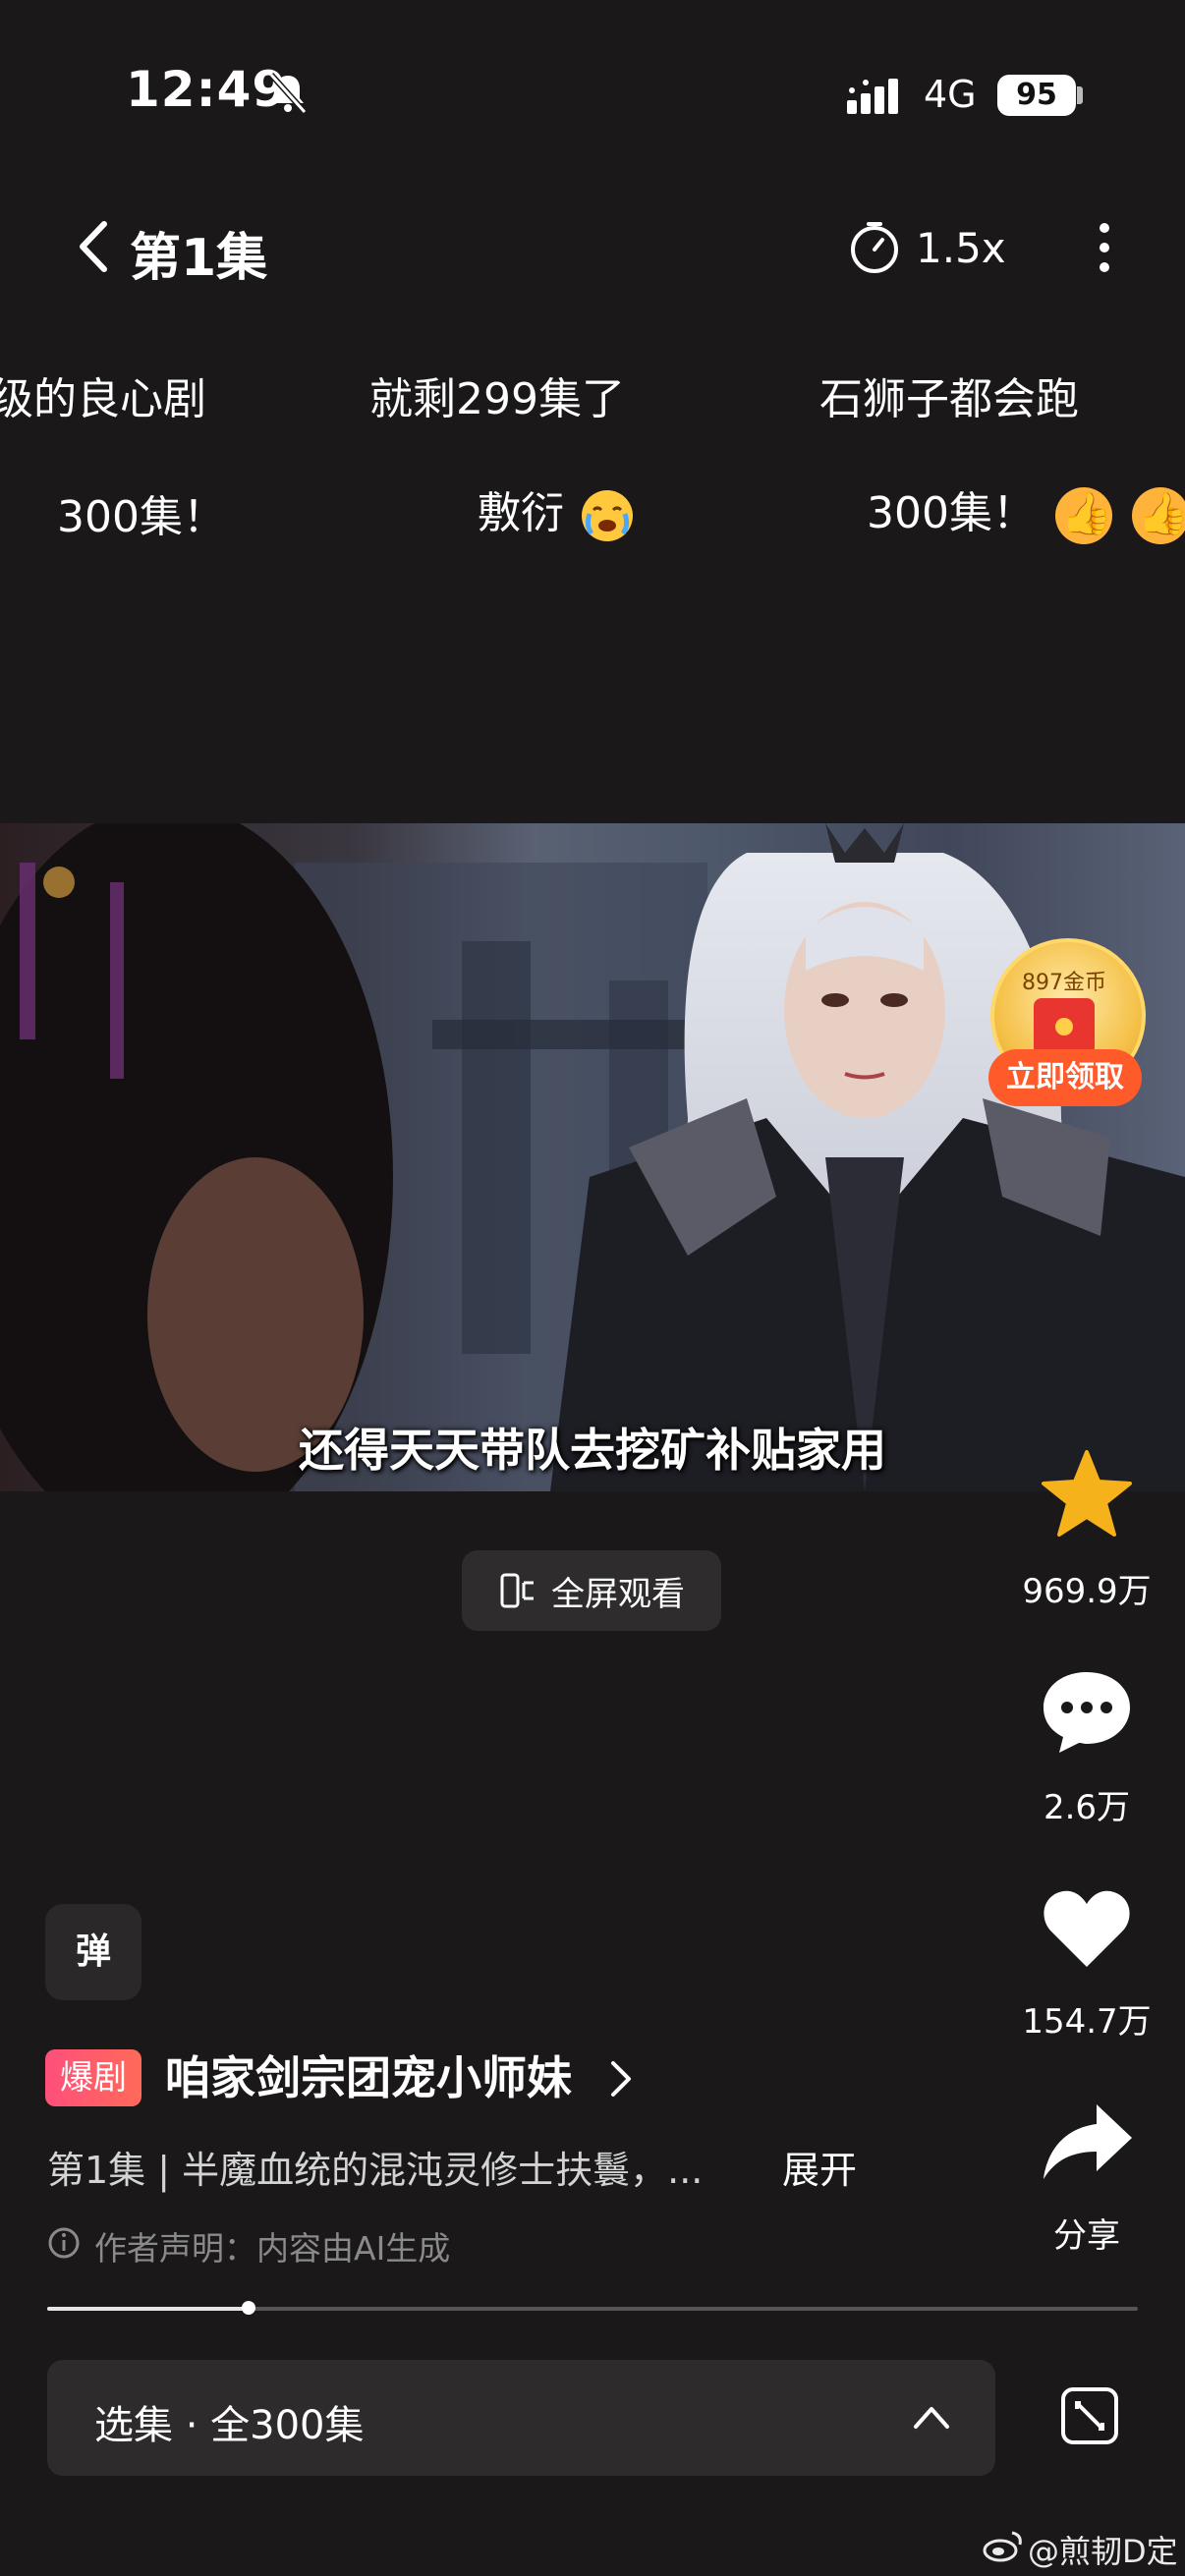 Image resolution: width=1185 pixels, height=2576 pixels. What do you see at coordinates (1080, 95) in the screenshot?
I see `battery-tip` at bounding box center [1080, 95].